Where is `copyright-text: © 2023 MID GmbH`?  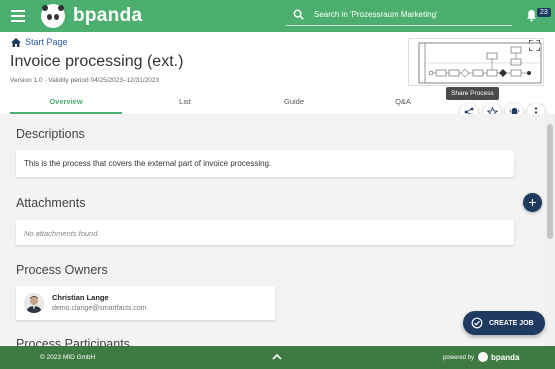
copyright-text: © 2023 MID GmbH is located at coordinates (68, 357).